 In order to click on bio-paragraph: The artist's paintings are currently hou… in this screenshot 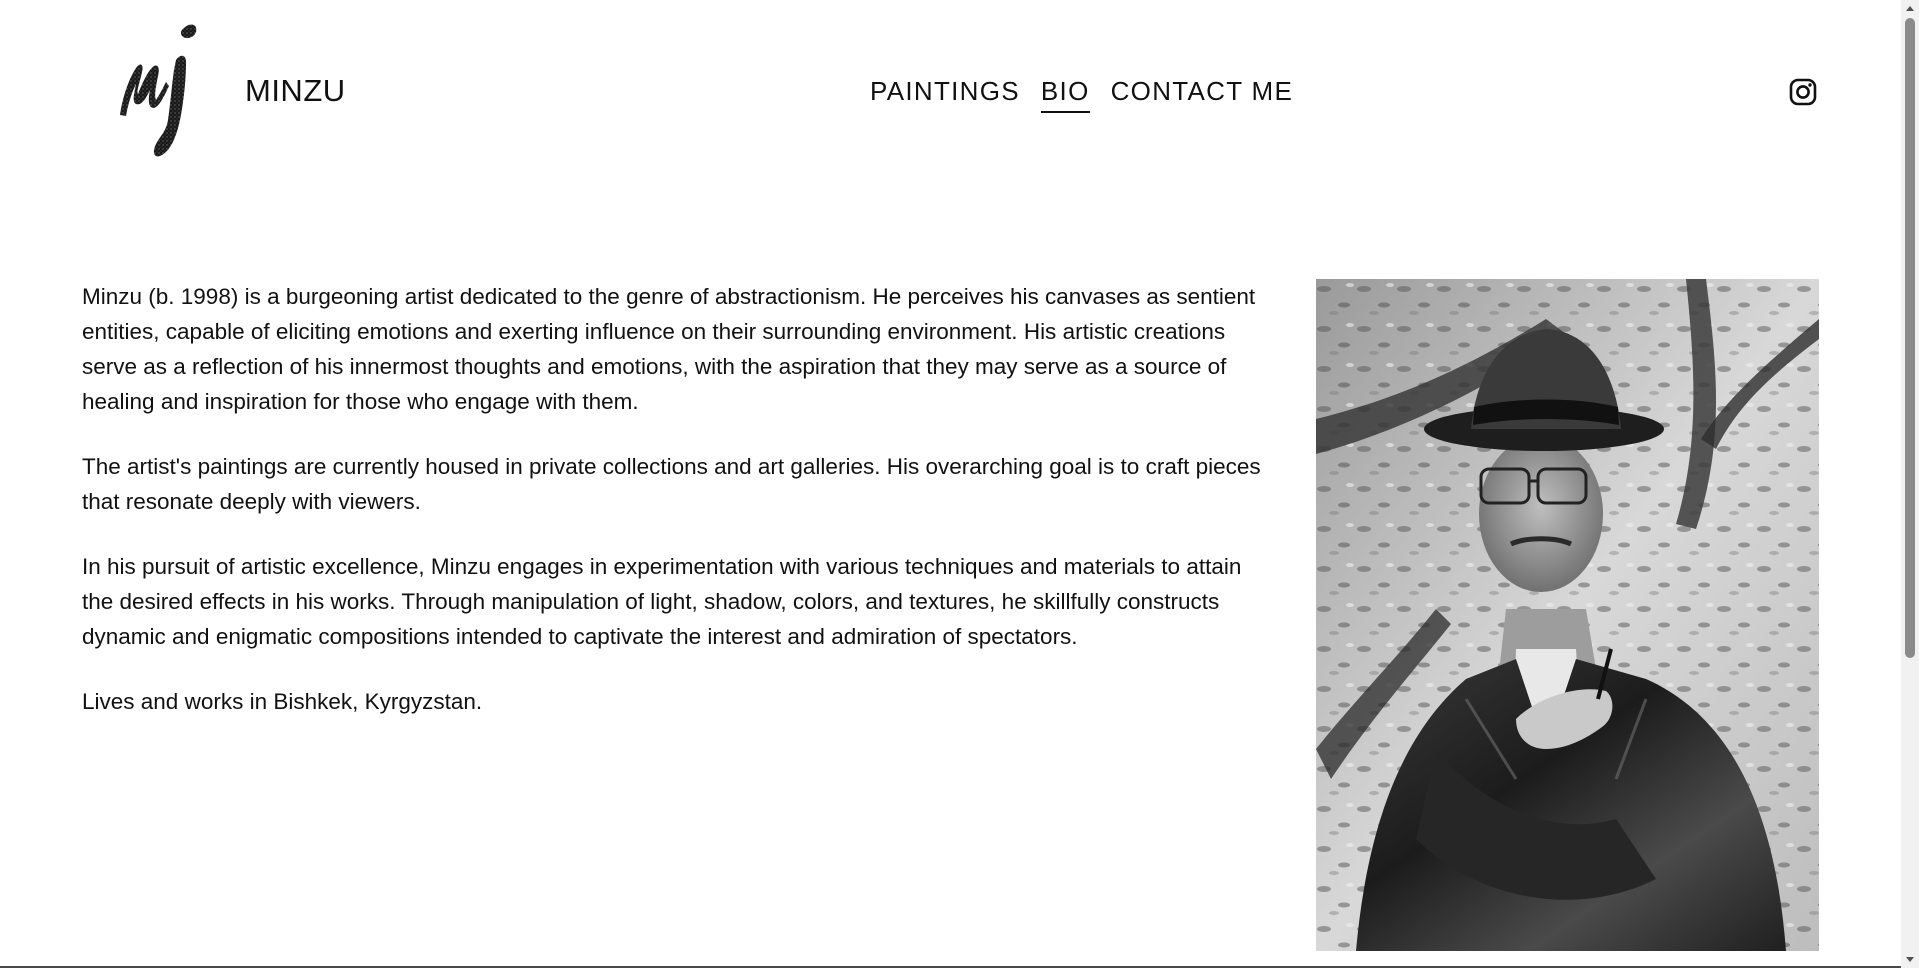, I will do `click(671, 484)`.